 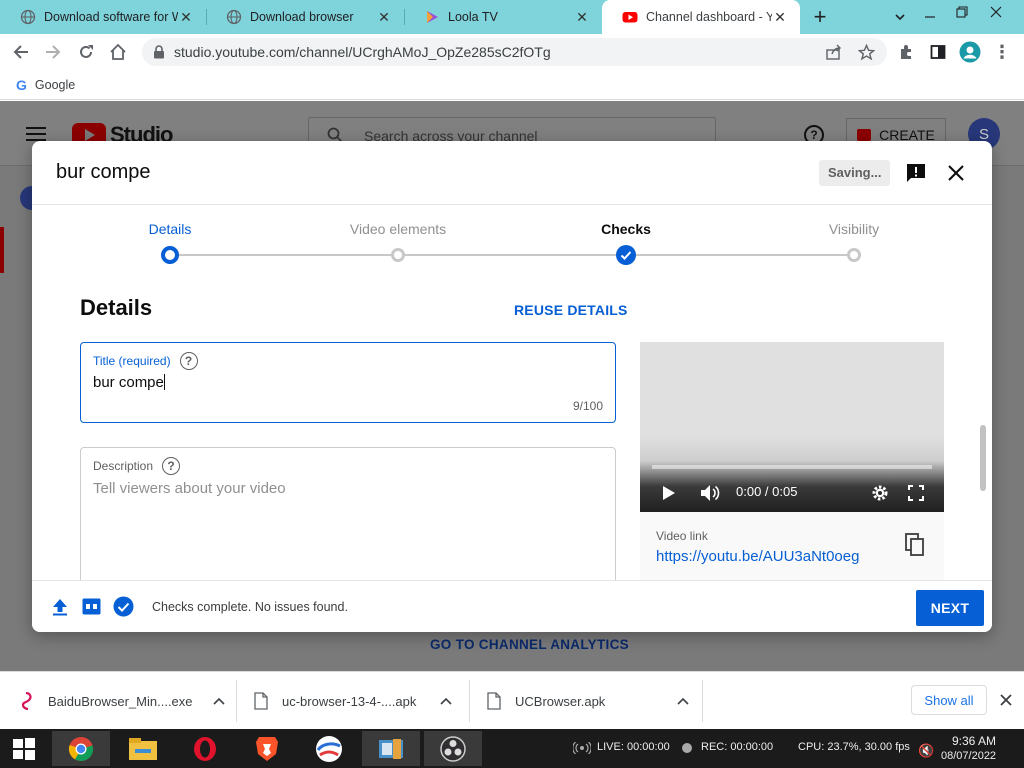 I want to click on upload-stepper: Details Video elements Checks Visibility, so click(x=512, y=240).